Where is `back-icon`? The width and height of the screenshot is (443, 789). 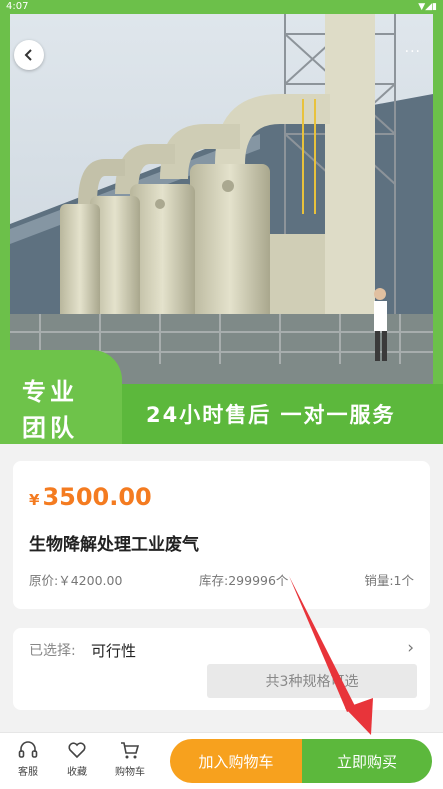 back-icon is located at coordinates (28, 55).